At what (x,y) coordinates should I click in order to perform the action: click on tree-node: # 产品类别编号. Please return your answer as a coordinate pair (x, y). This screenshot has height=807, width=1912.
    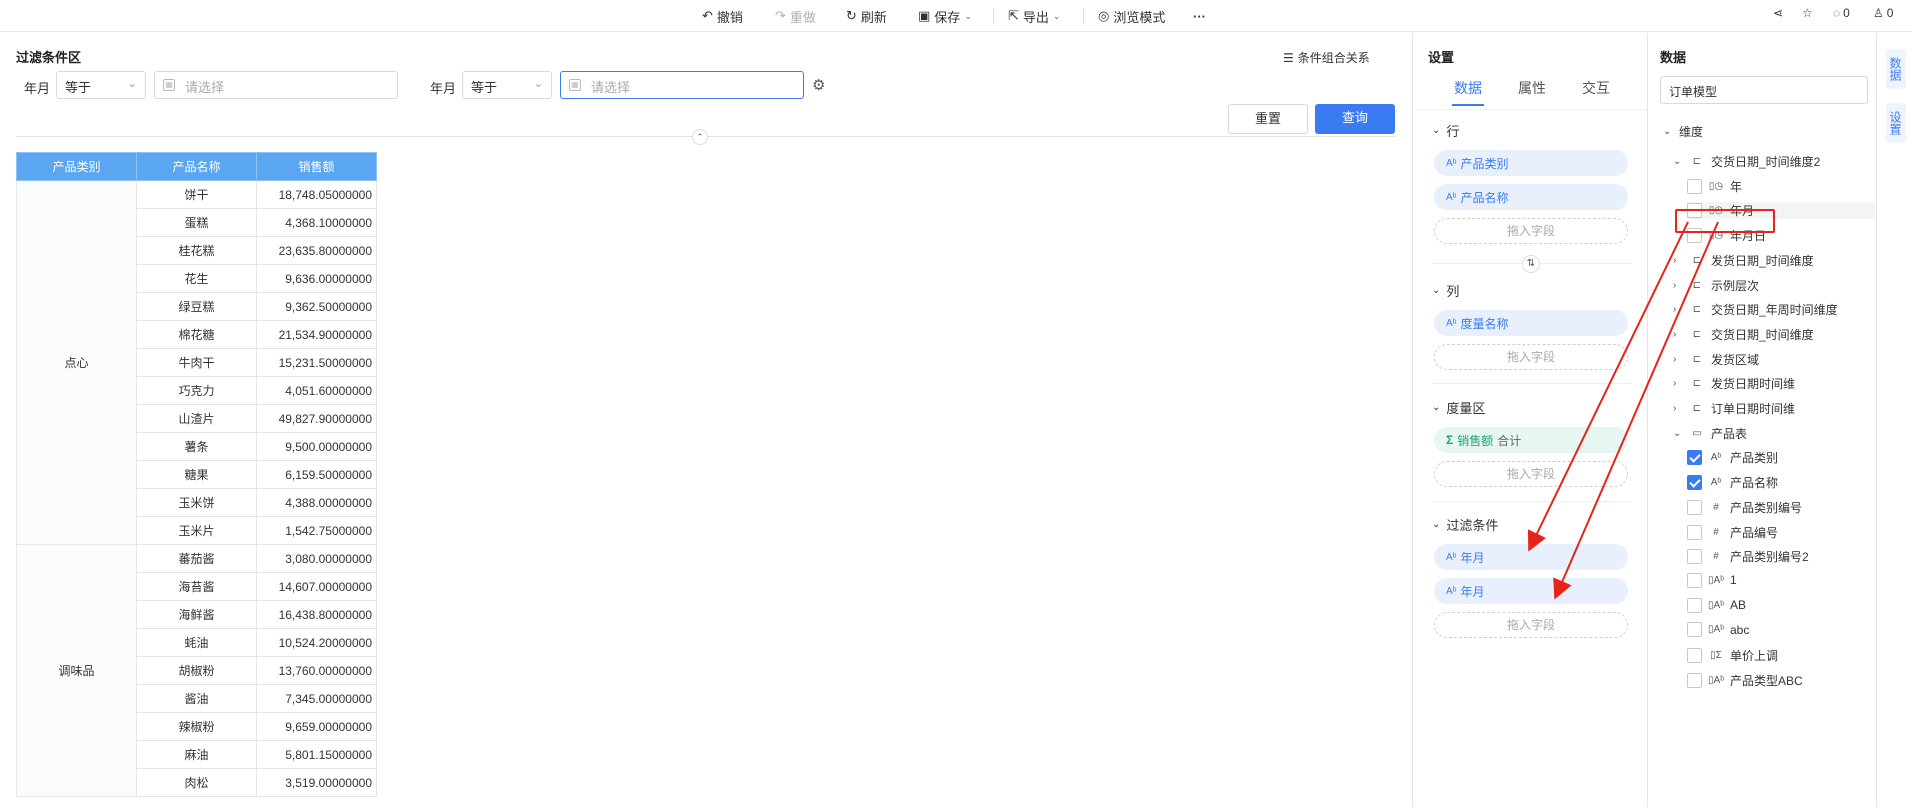
    Looking at the image, I should click on (1744, 507).